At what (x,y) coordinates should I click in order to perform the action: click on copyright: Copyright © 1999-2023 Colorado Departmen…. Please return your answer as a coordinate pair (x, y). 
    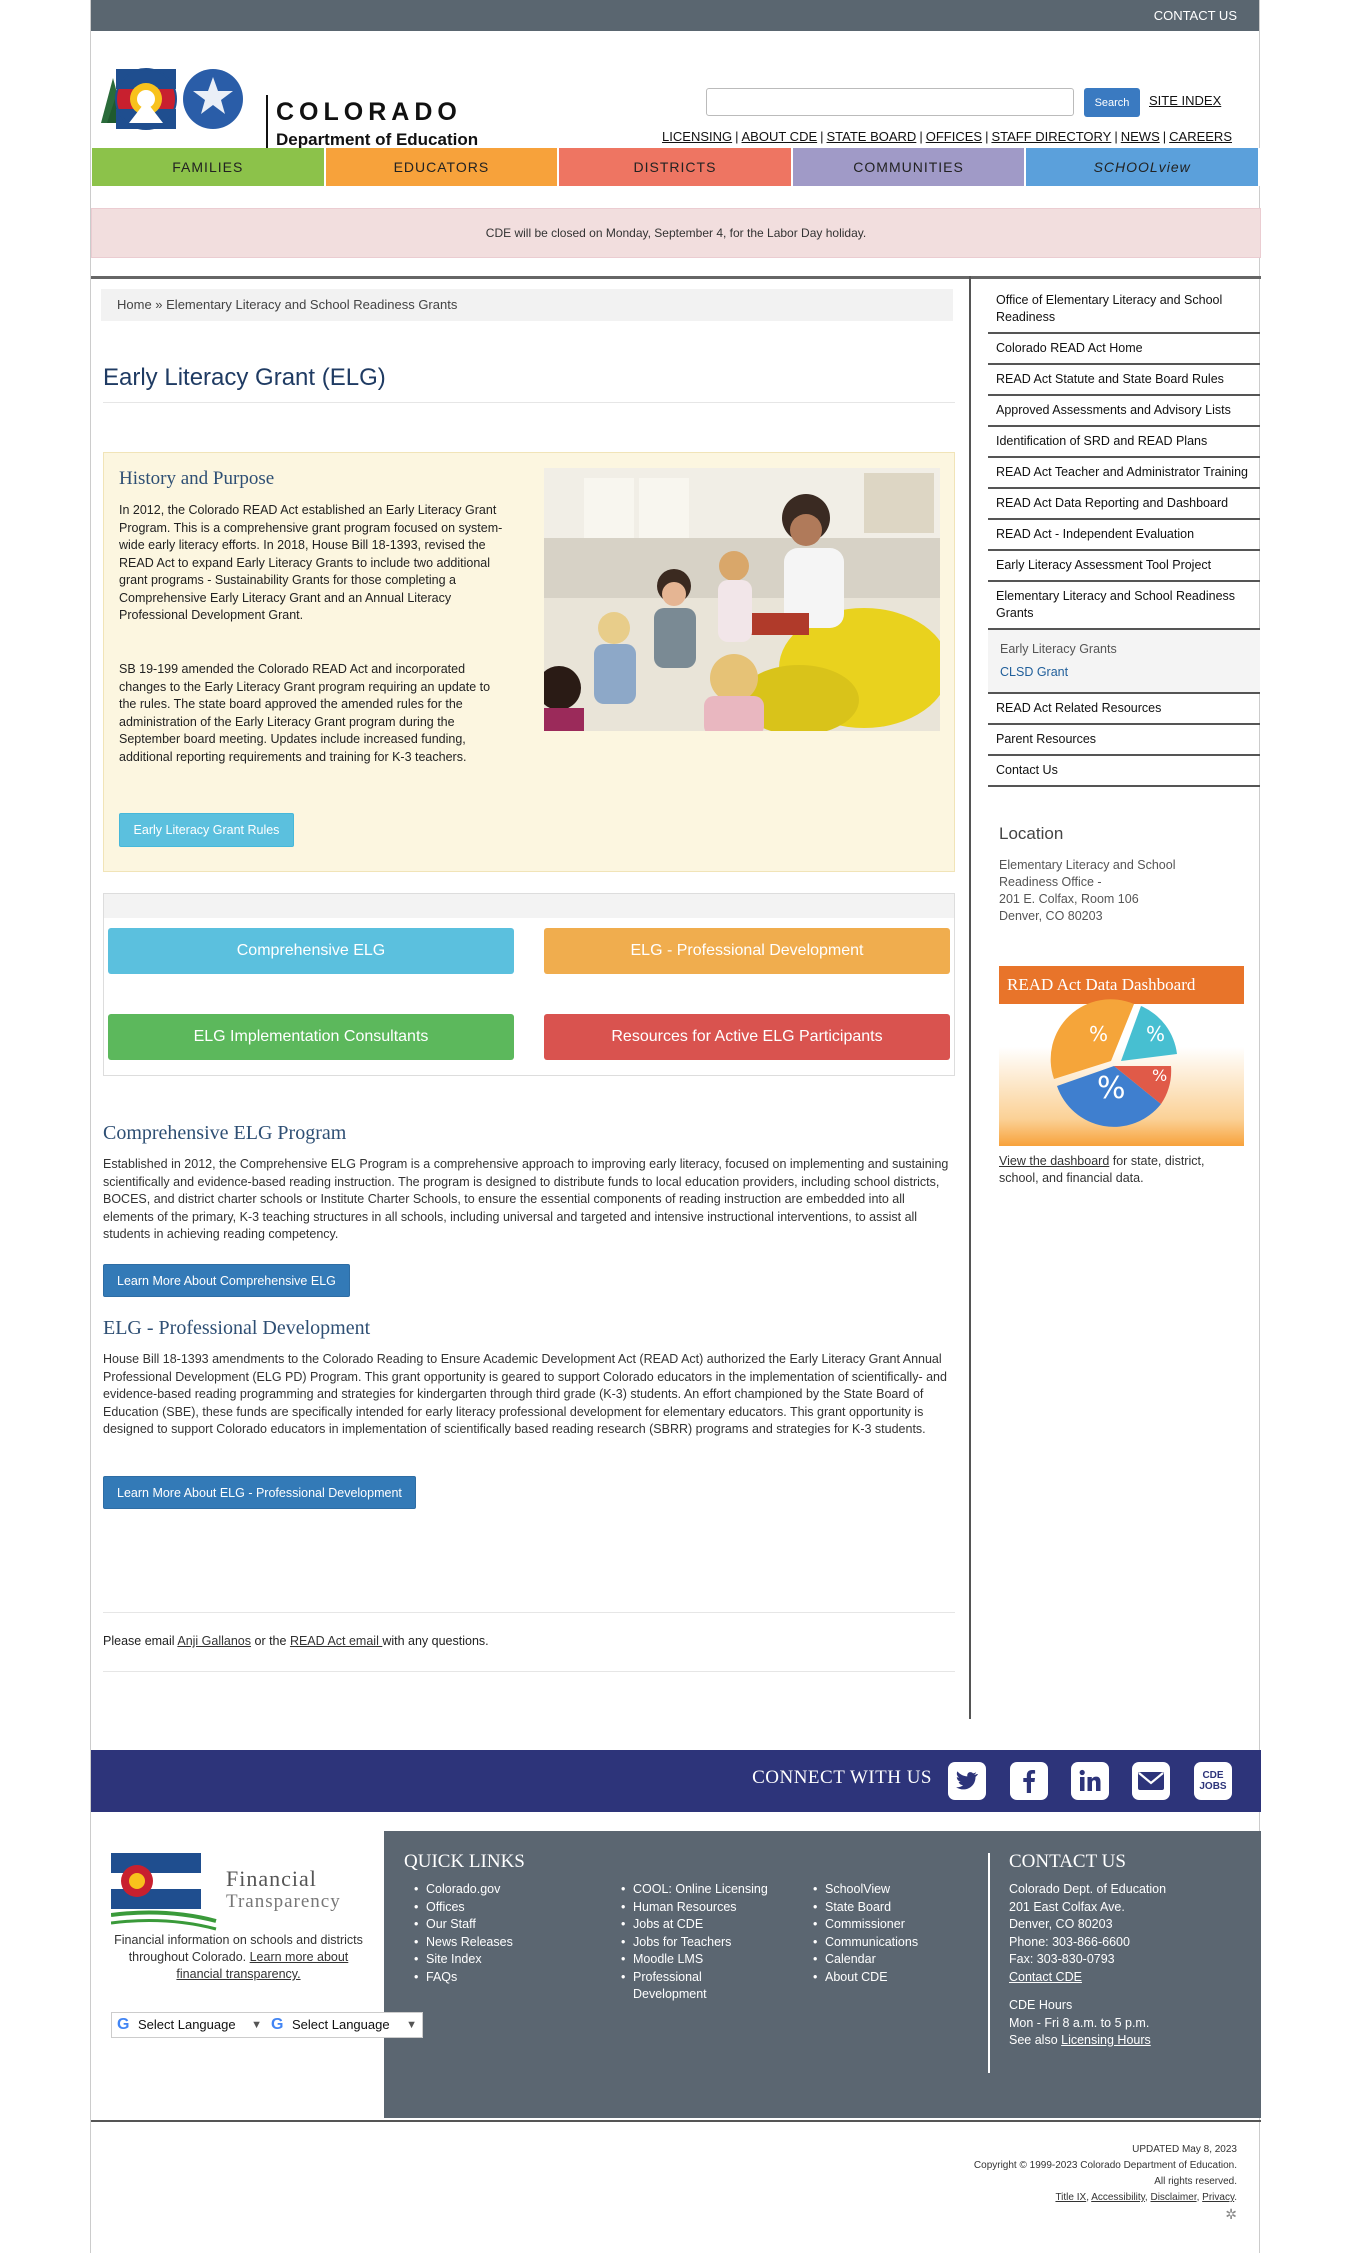
    Looking at the image, I should click on (1105, 2165).